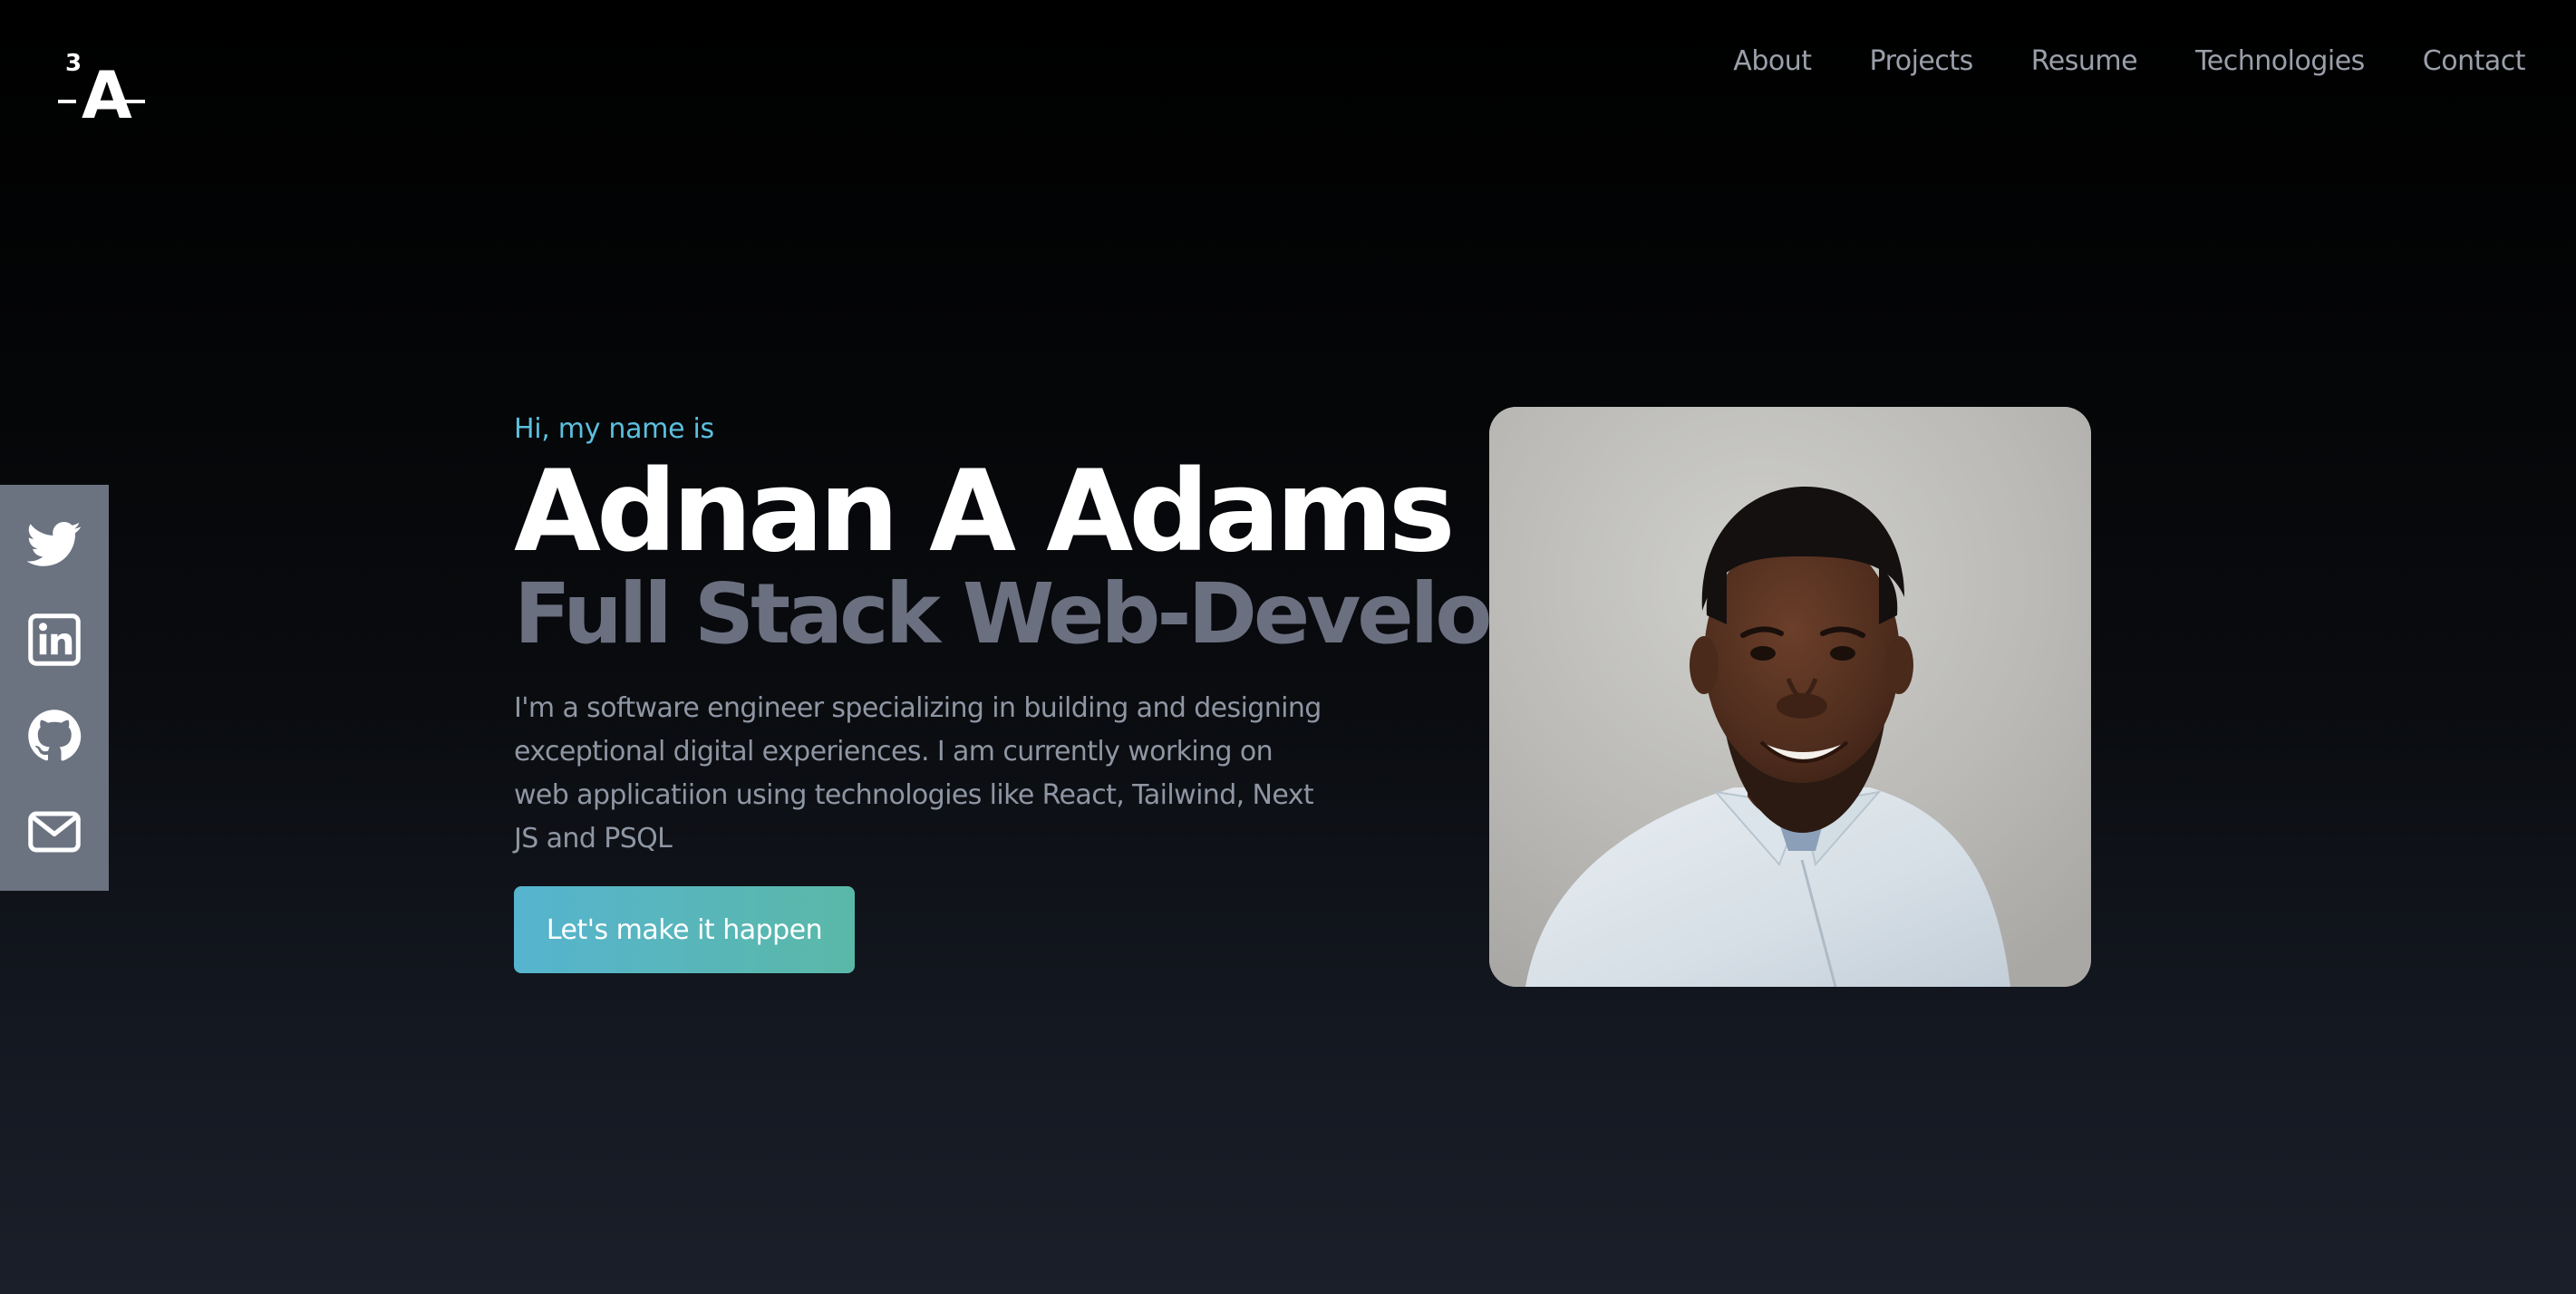  I want to click on twitter-icon, so click(54, 544).